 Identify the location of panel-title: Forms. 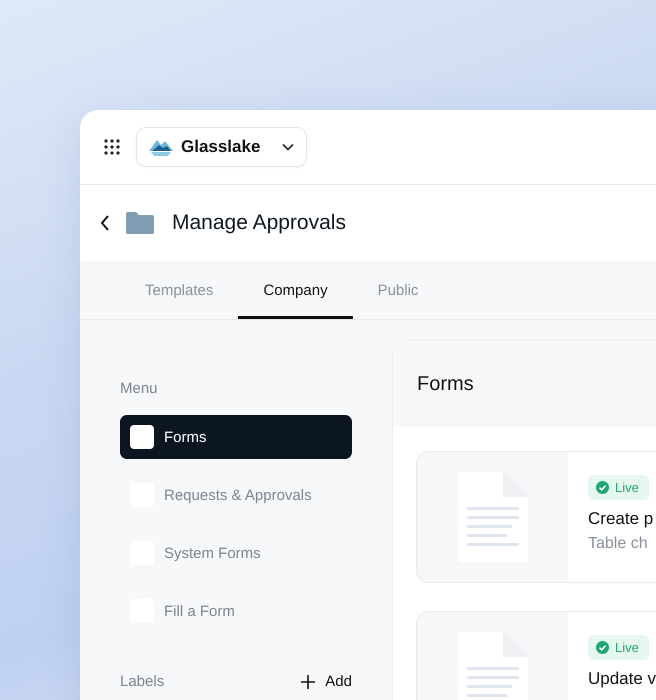
(445, 384).